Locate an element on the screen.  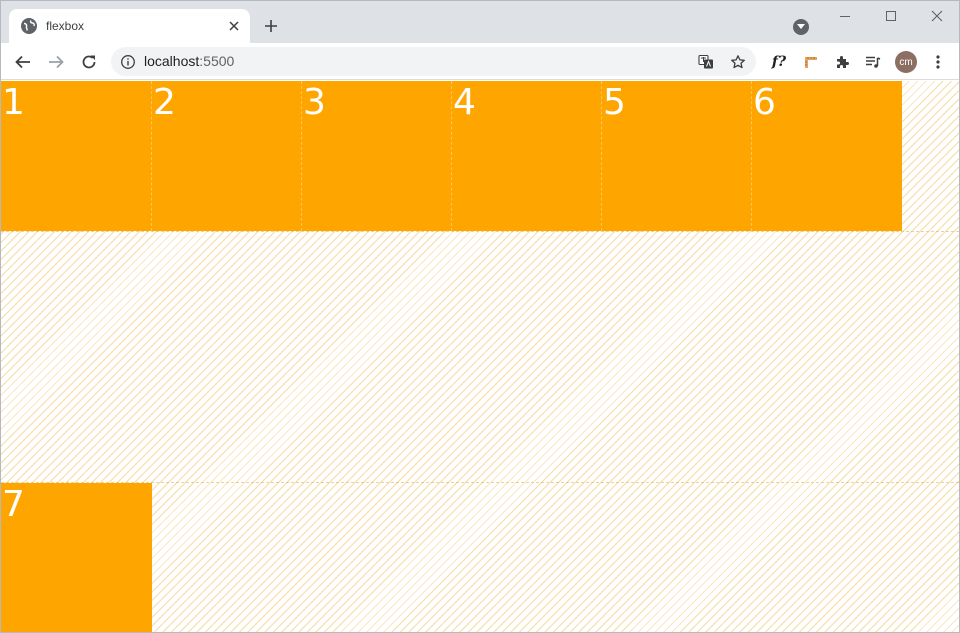
ruler-extension-icon is located at coordinates (811, 62).